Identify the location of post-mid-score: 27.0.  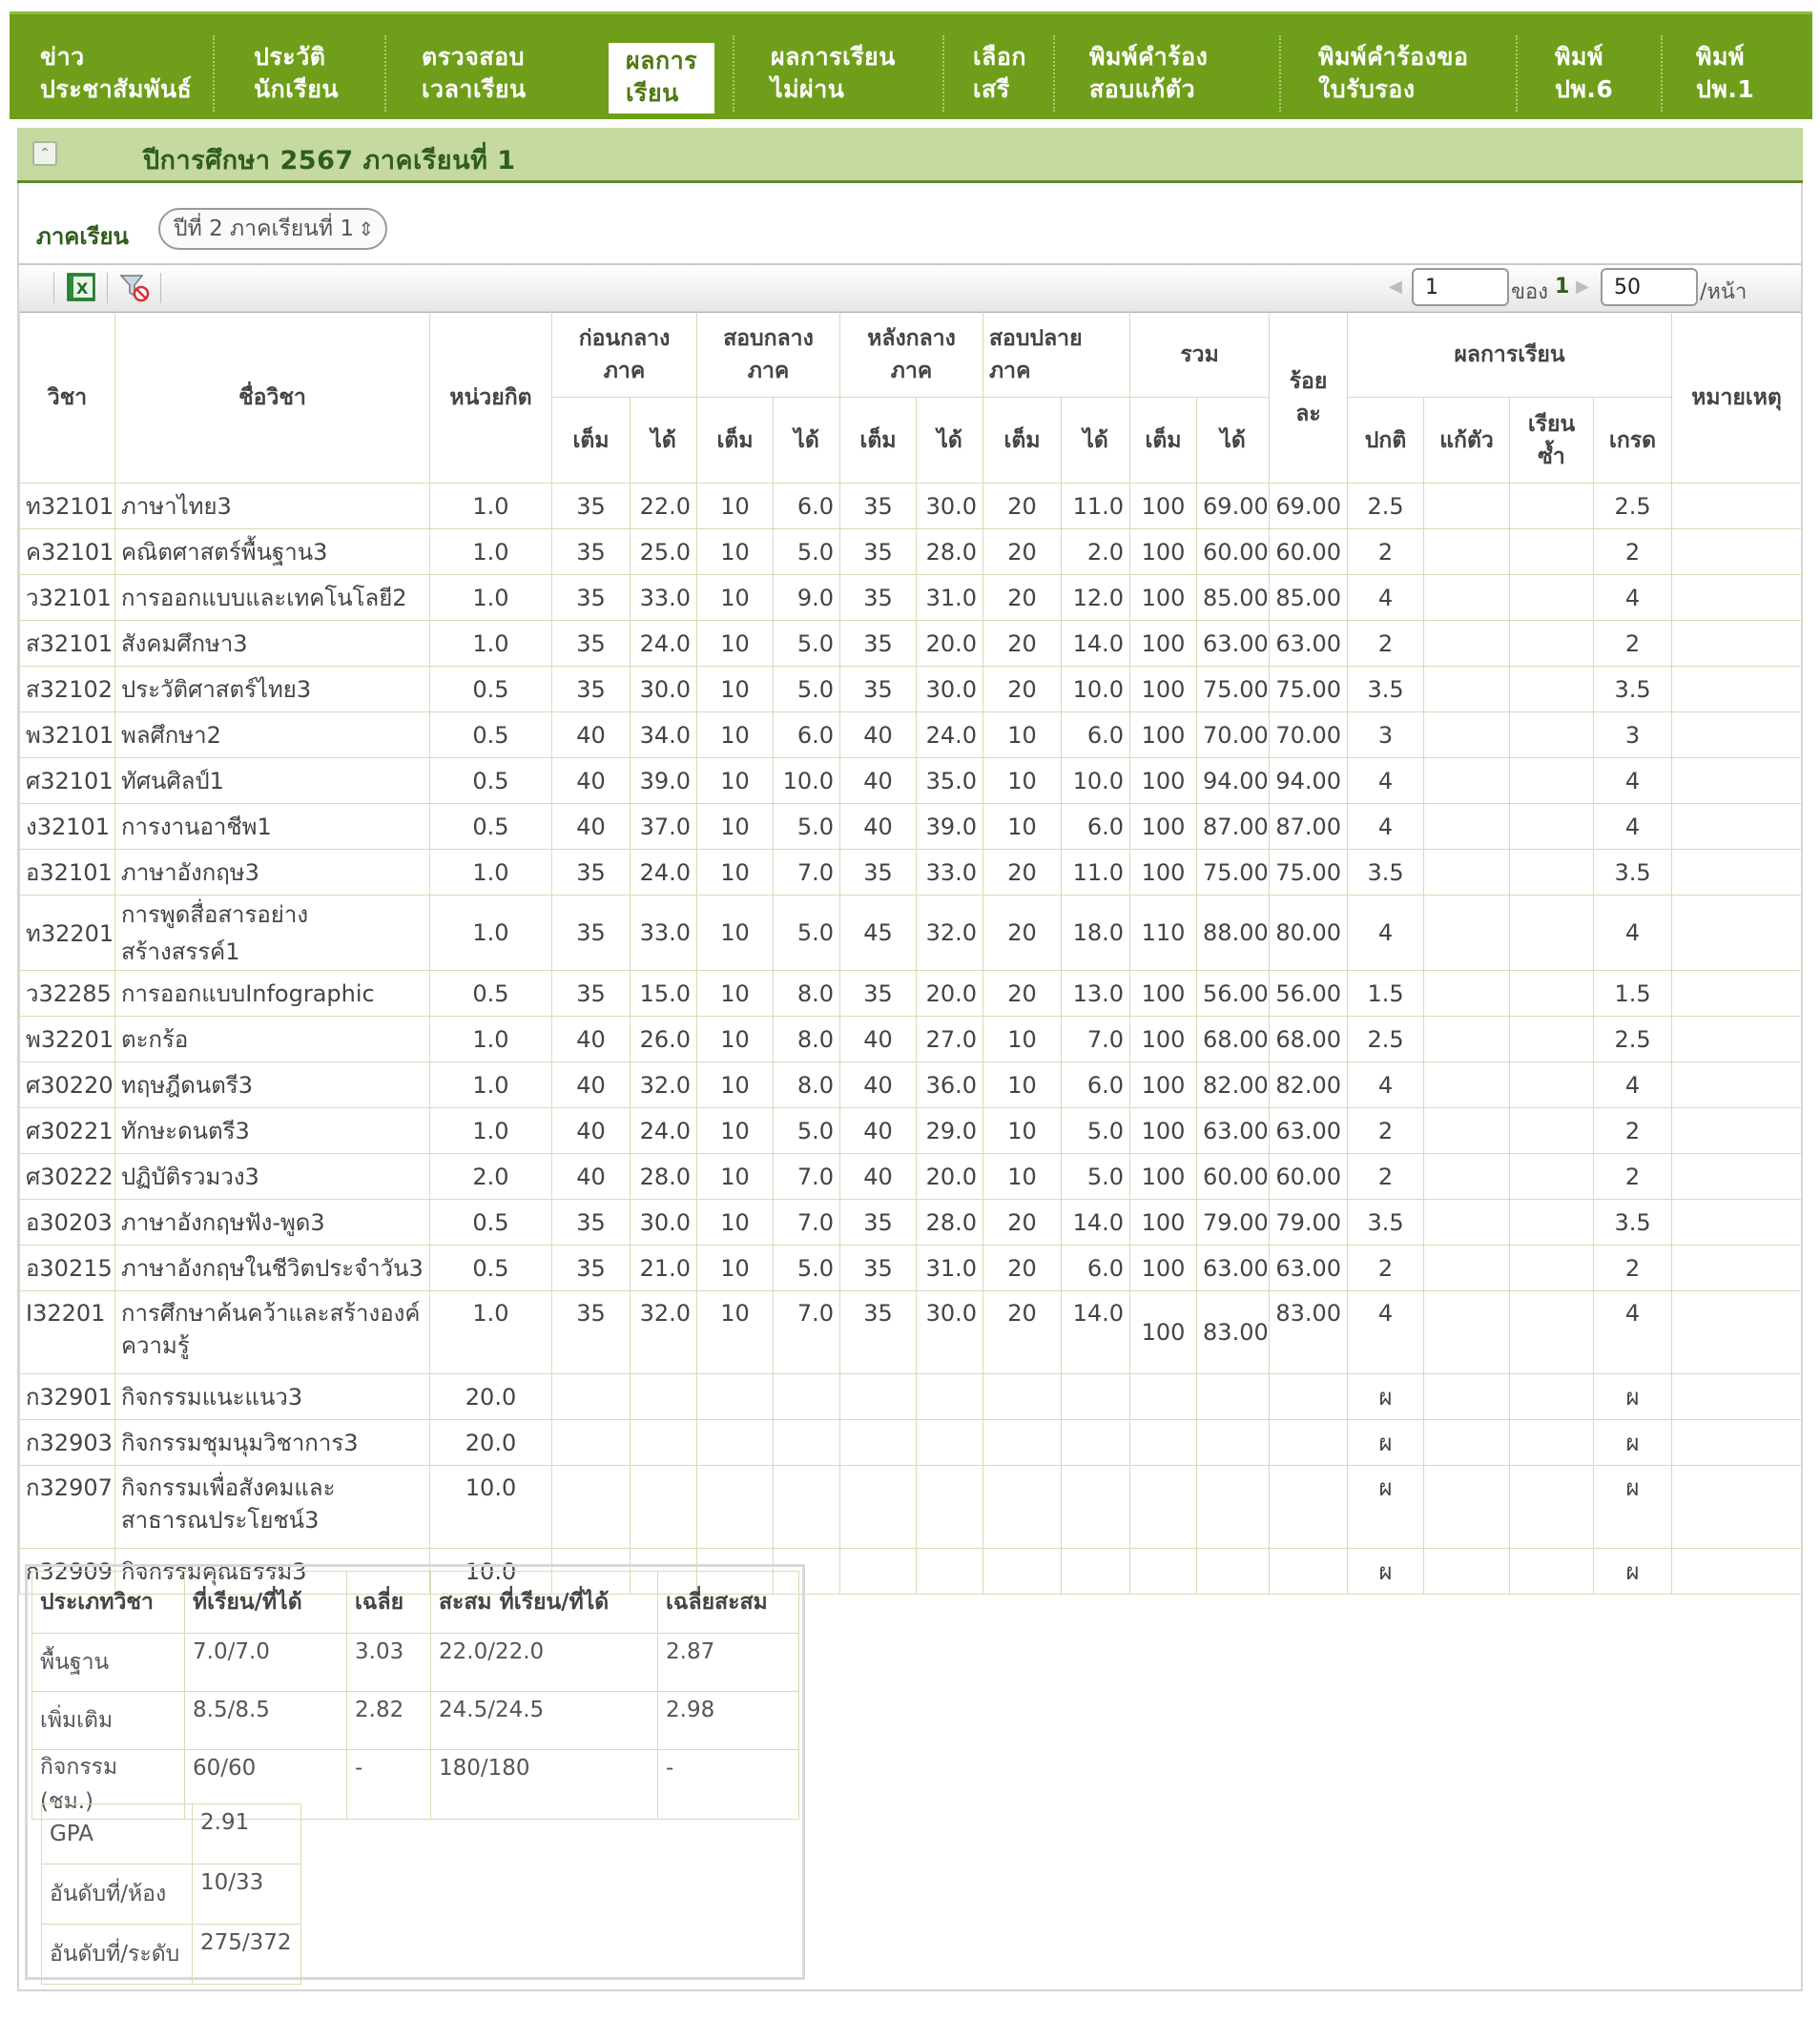
(950, 1039).